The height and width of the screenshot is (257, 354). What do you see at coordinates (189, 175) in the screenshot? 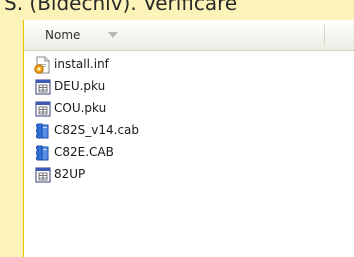
I see `list-item: 82UP` at bounding box center [189, 175].